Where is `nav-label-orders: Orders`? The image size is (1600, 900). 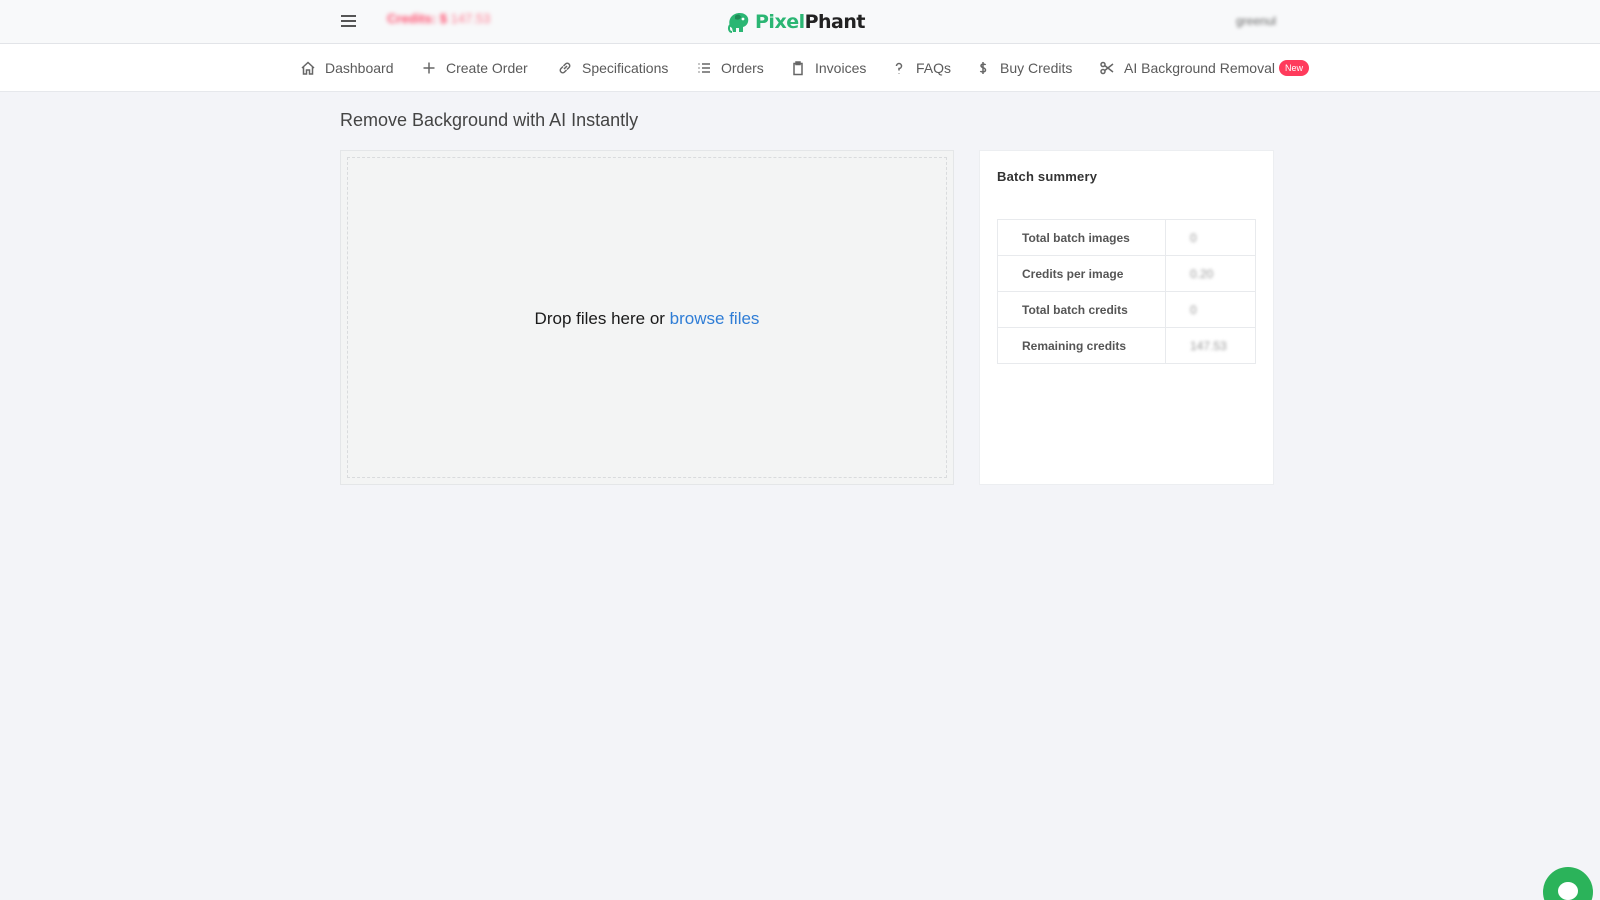 nav-label-orders: Orders is located at coordinates (742, 68).